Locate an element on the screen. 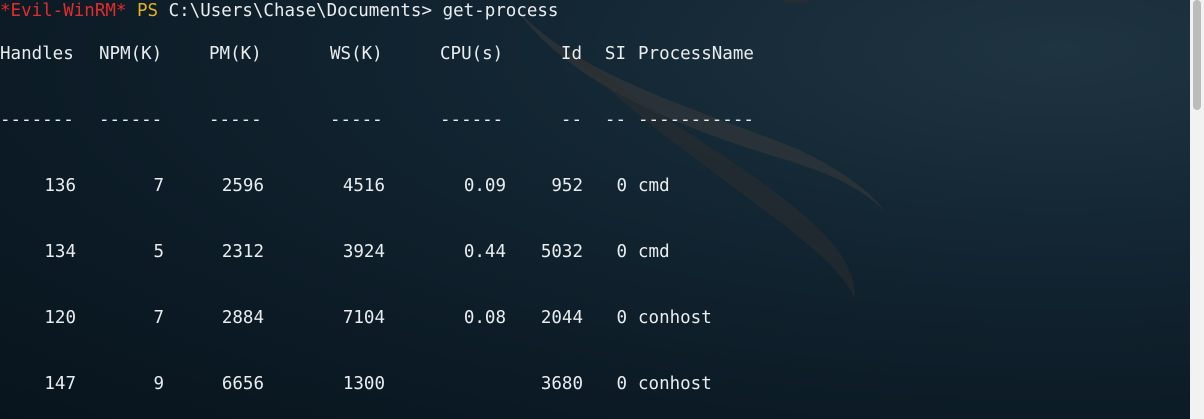 The width and height of the screenshot is (1204, 419). row-3-handles: 120 is located at coordinates (60, 318).